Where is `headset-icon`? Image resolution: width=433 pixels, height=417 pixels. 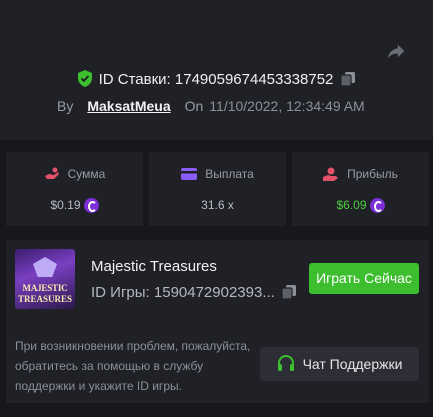
headset-icon is located at coordinates (285, 363).